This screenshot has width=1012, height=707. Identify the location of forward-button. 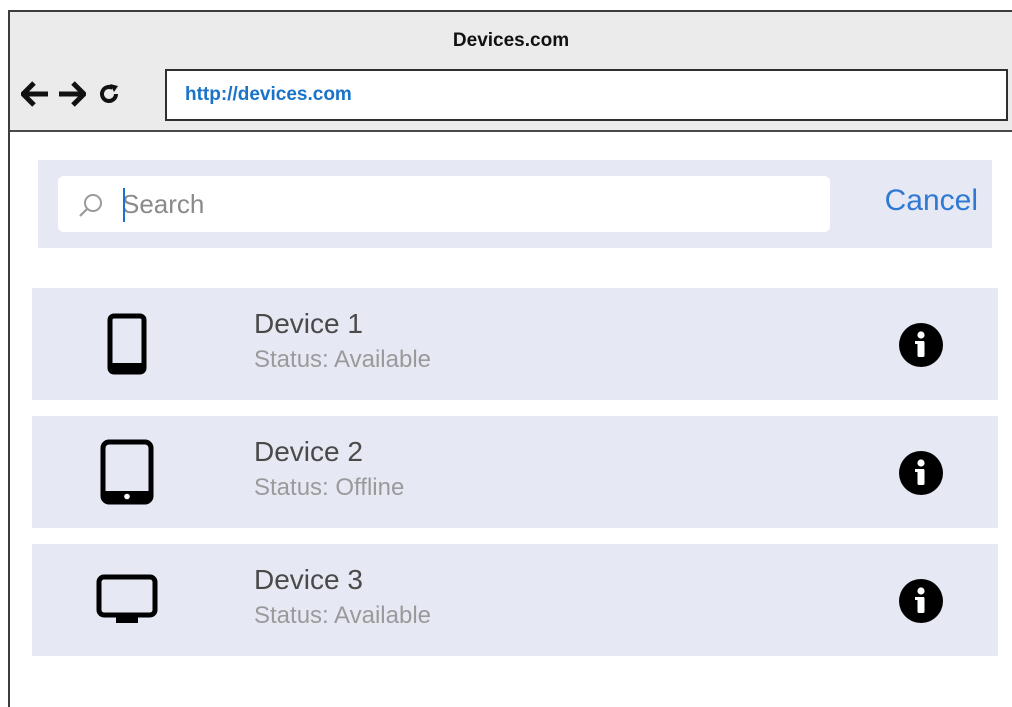
(72, 94).